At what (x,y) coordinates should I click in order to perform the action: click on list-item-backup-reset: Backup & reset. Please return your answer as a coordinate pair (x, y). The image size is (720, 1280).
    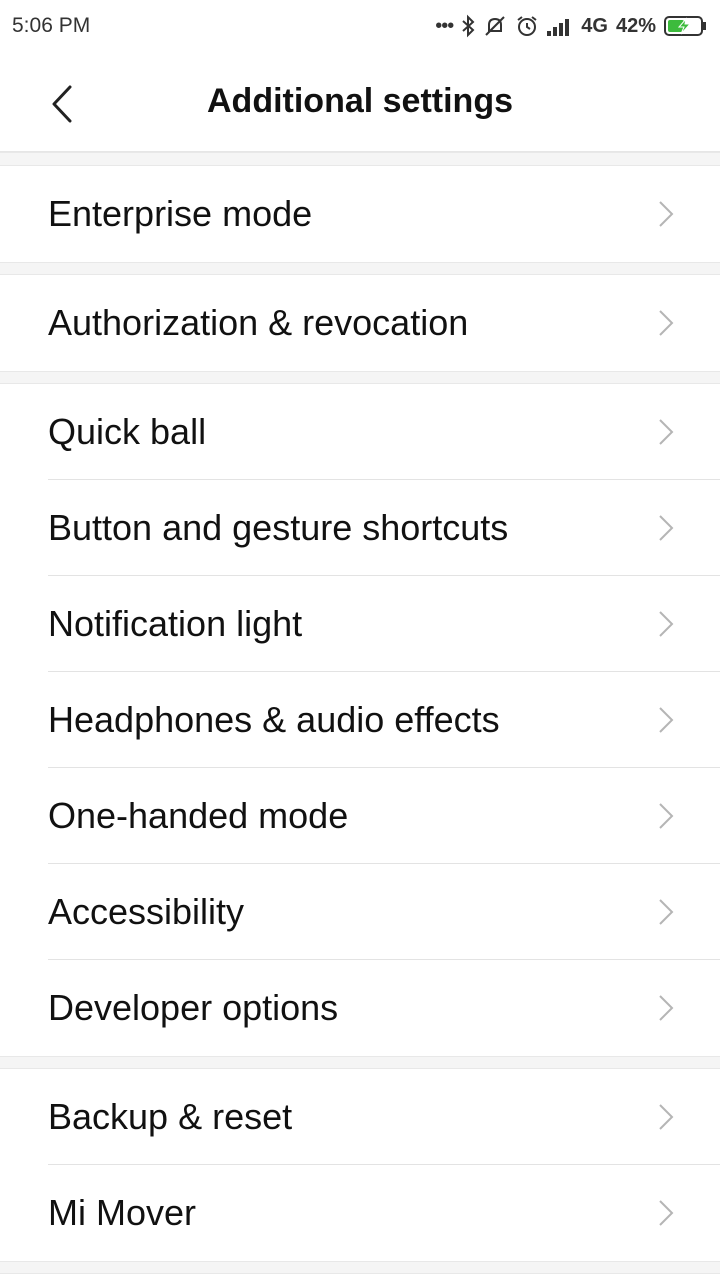
    Looking at the image, I should click on (360, 1117).